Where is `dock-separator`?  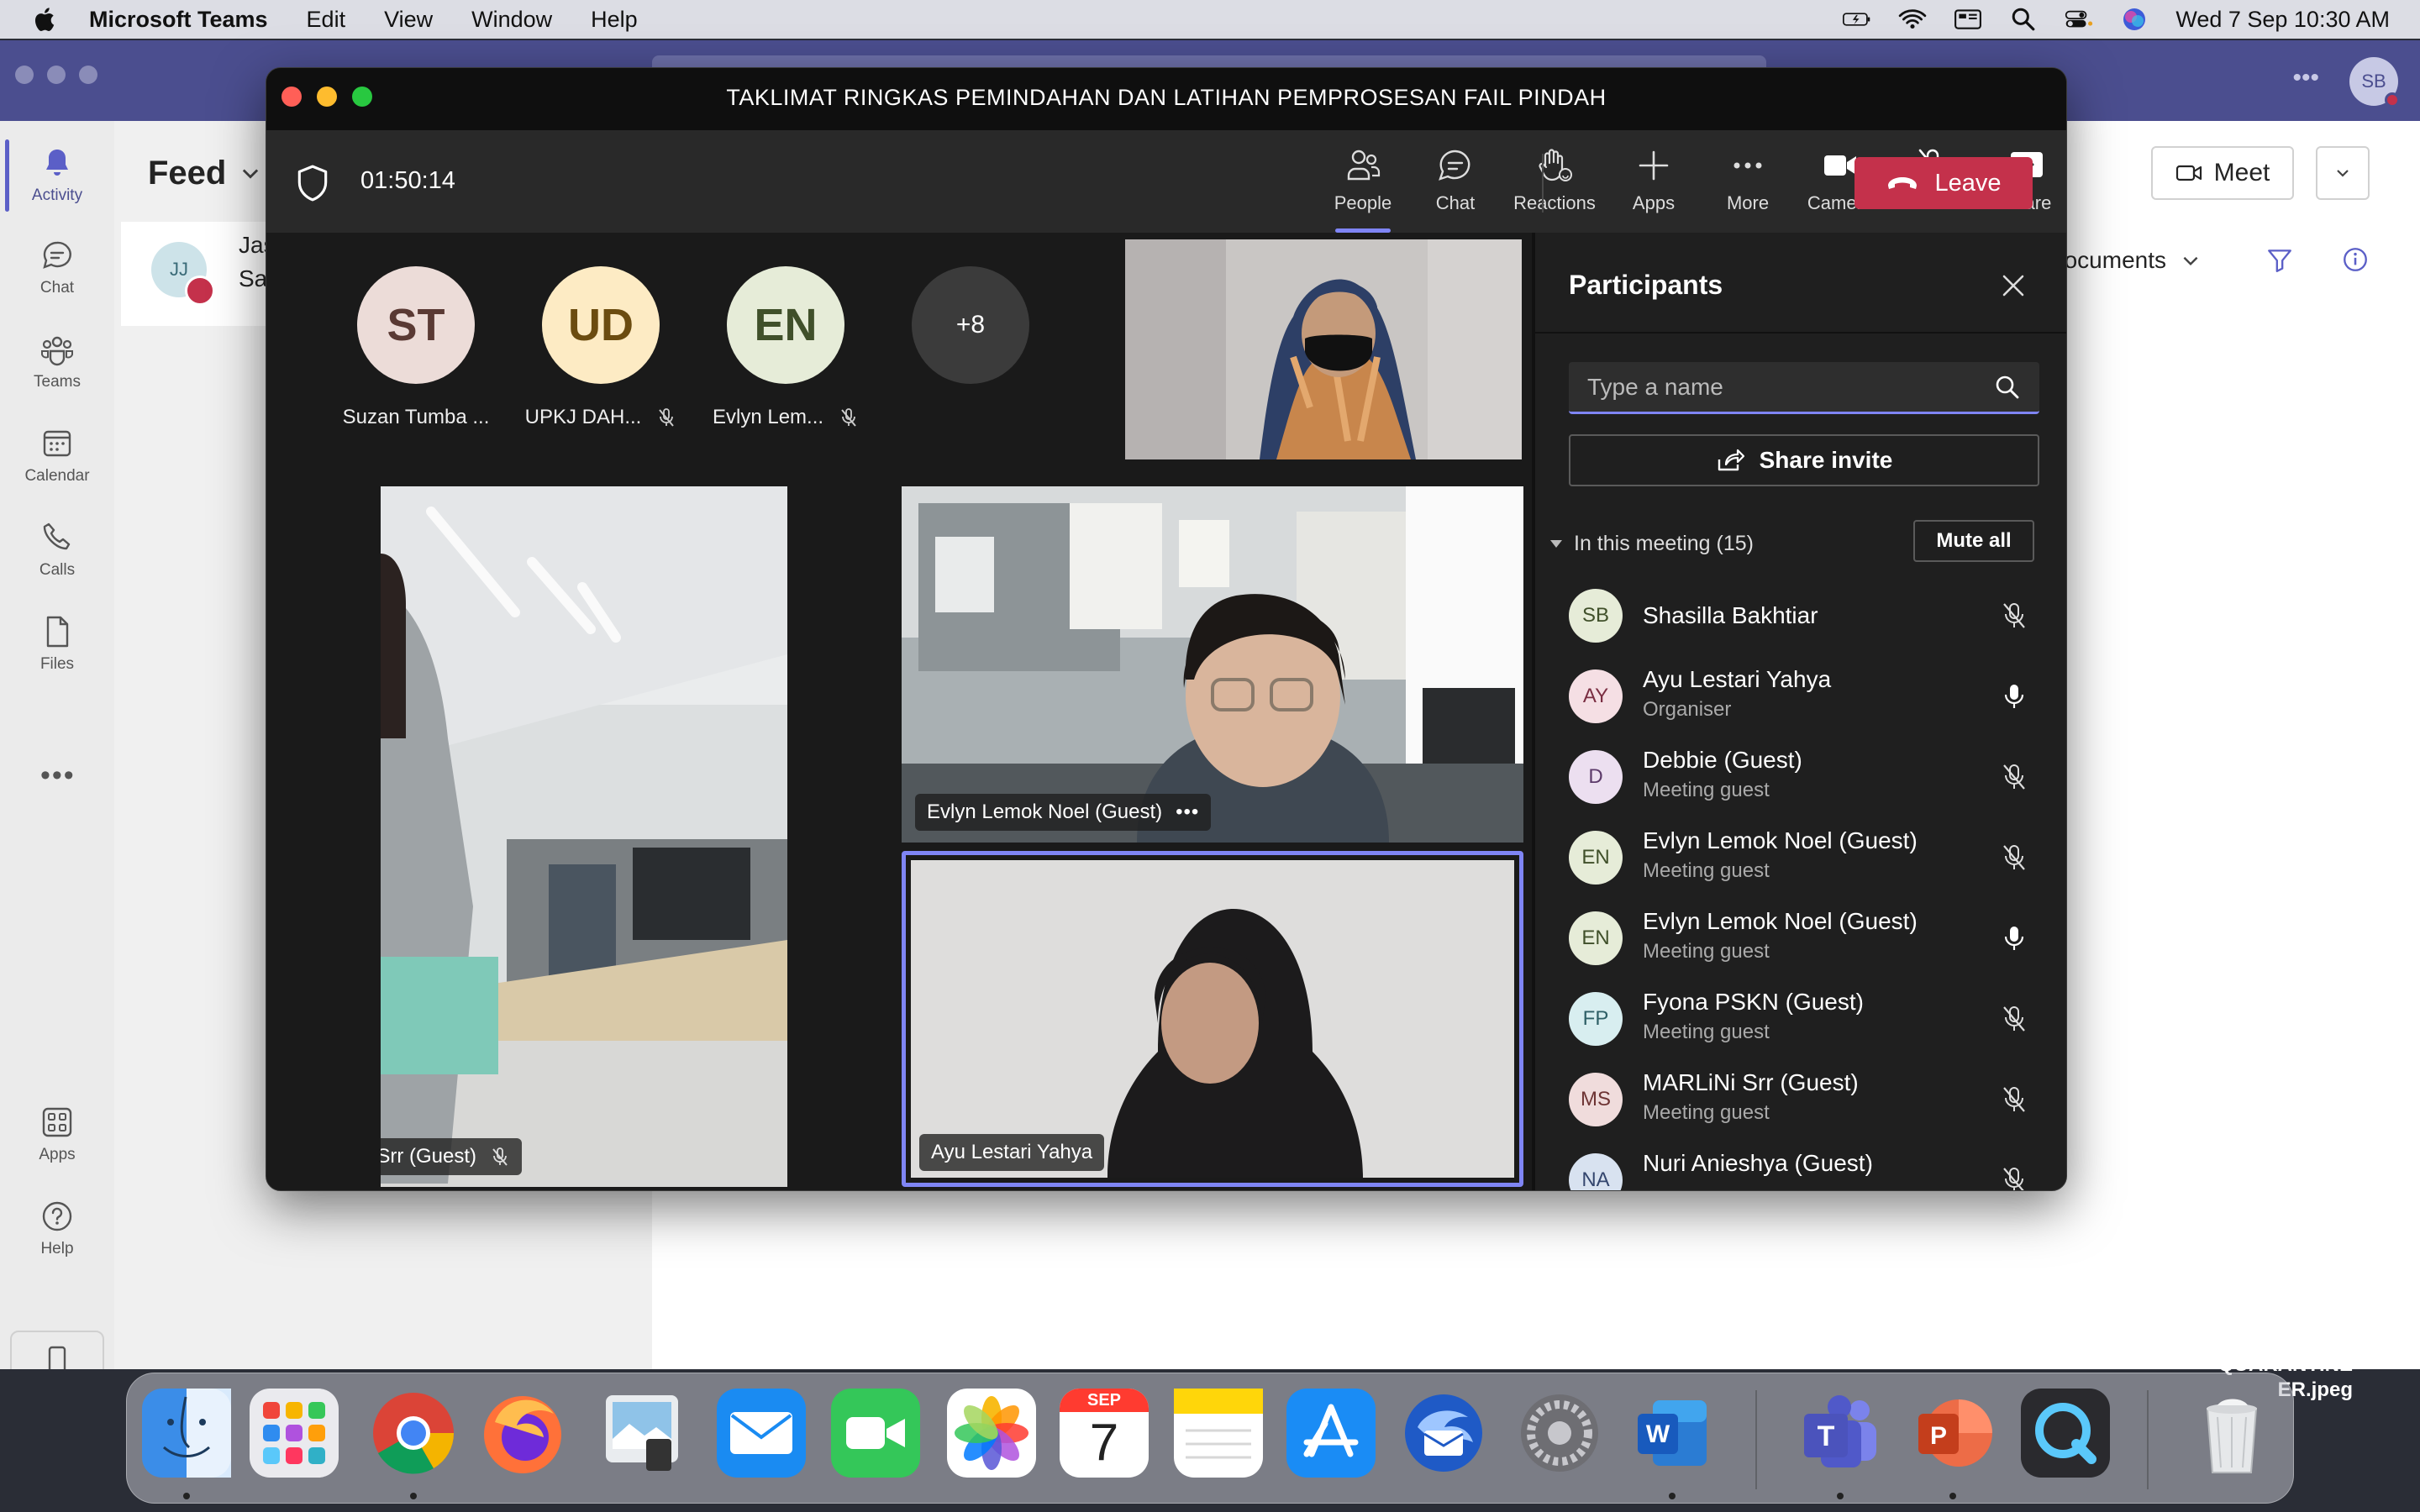 dock-separator is located at coordinates (2148, 1439).